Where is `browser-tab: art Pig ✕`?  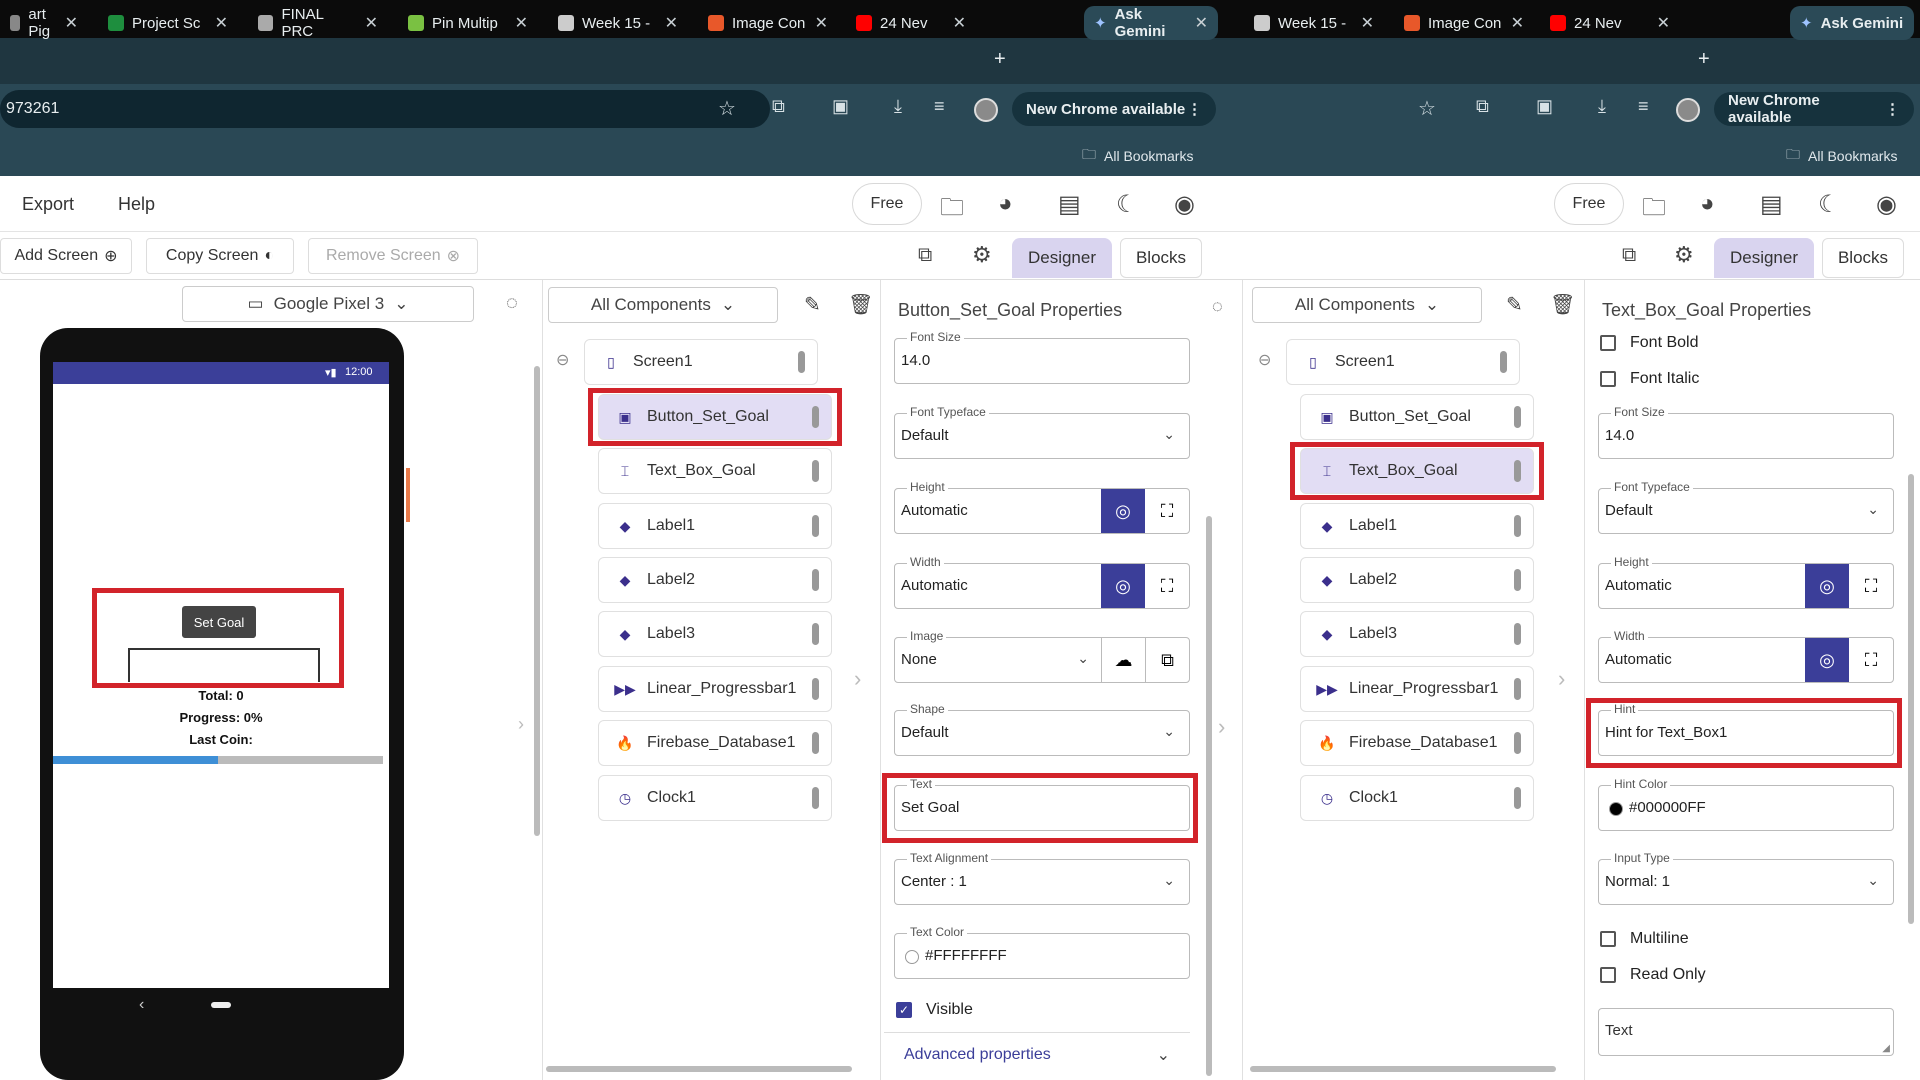 browser-tab: art Pig ✕ is located at coordinates (44, 23).